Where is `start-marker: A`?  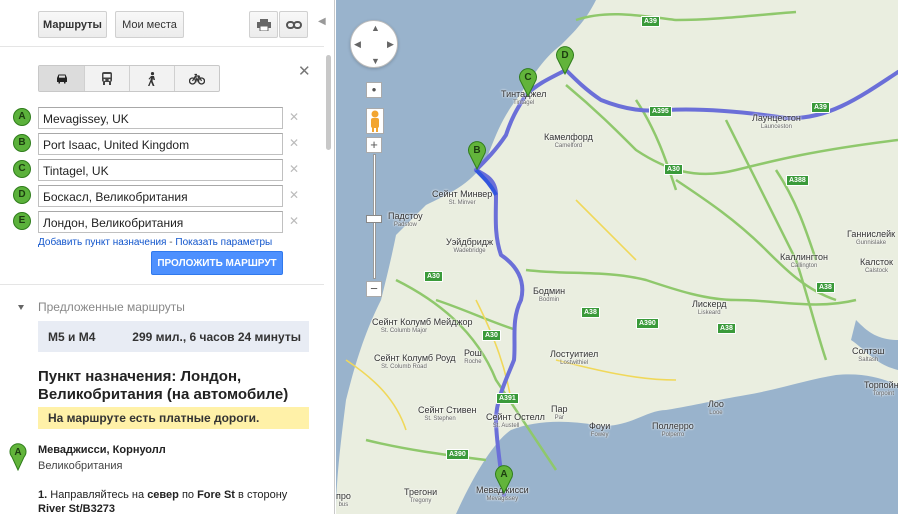 start-marker: A is located at coordinates (18, 458).